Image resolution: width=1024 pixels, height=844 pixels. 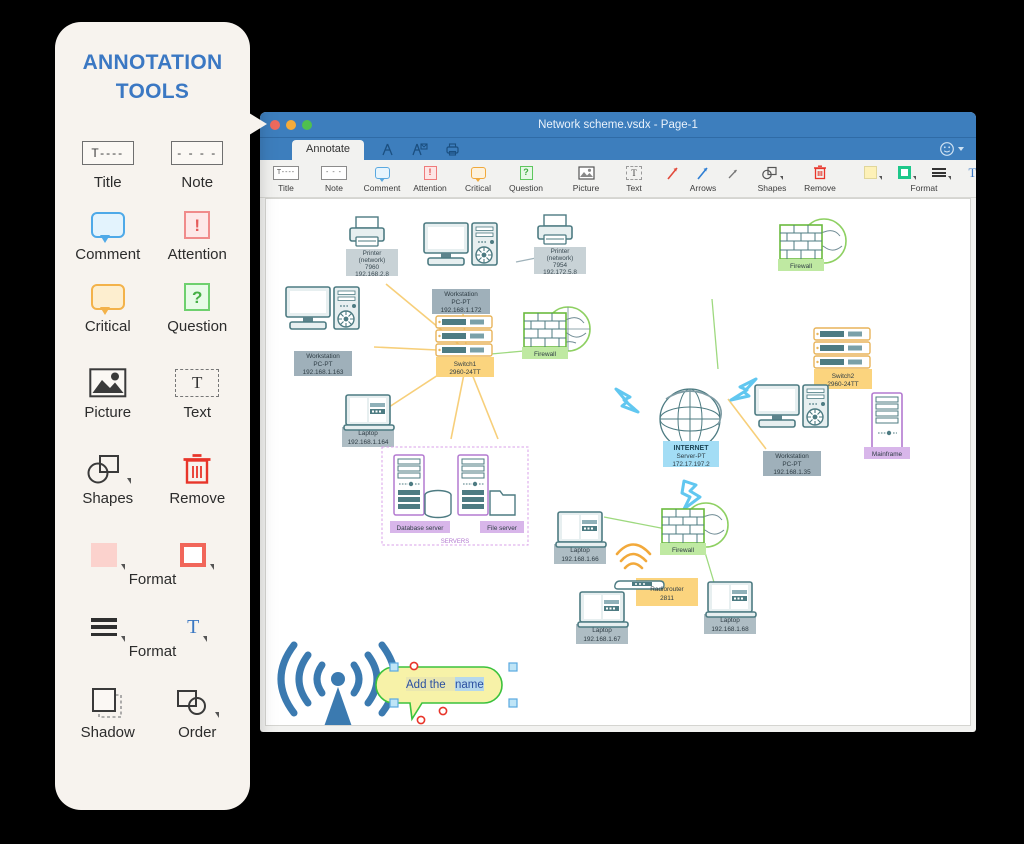 What do you see at coordinates (198, 306) in the screenshot?
I see `panel-question-tool: ? Question` at bounding box center [198, 306].